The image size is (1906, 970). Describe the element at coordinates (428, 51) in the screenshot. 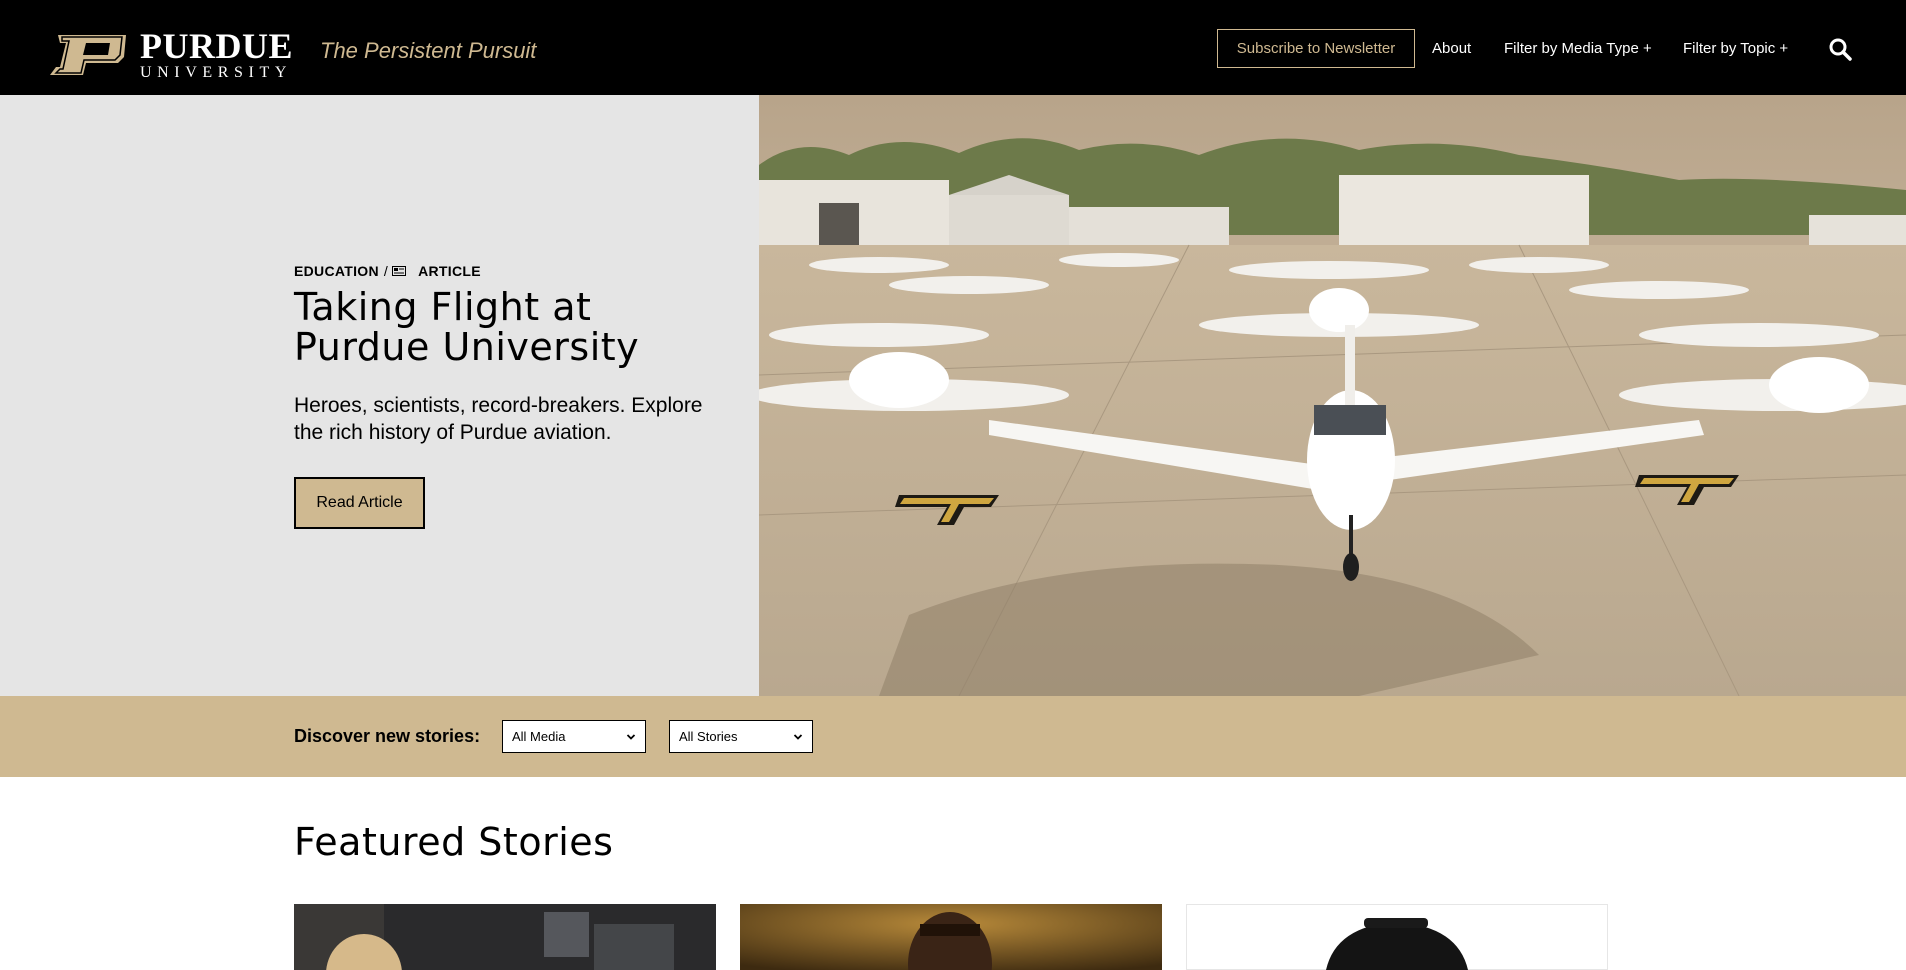

I see `site-tagline: The Persistent Pursuit` at that location.